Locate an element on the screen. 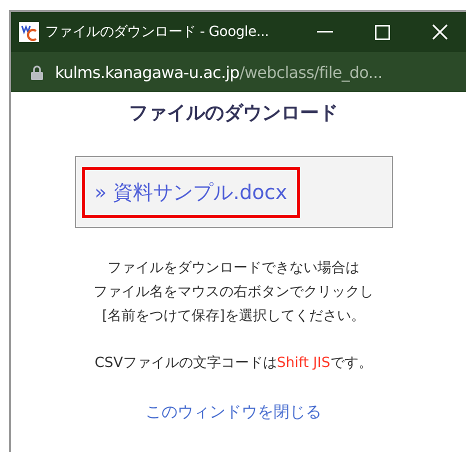 The height and width of the screenshot is (452, 466). encoding-note: CSVファイルの文字コードはShift JISです。 is located at coordinates (233, 363).